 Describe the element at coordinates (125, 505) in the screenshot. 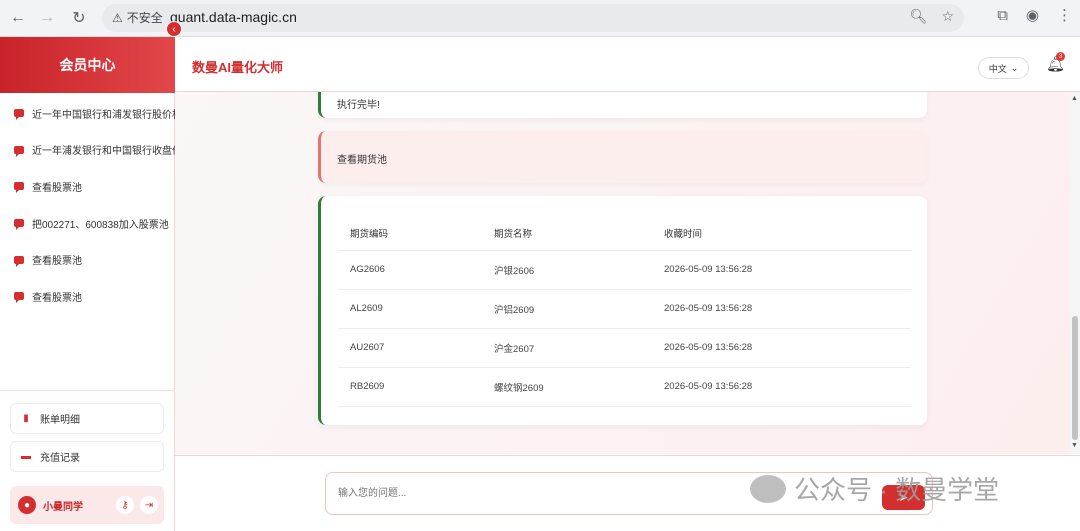

I see `key-icon: ⚷` at that location.